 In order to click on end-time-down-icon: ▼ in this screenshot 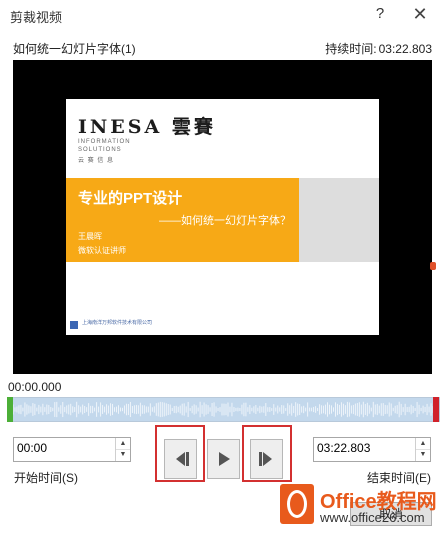, I will do `click(423, 454)`.